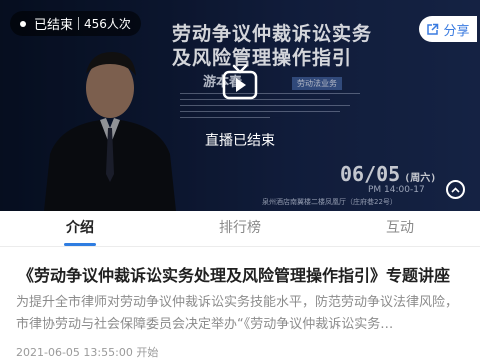 The height and width of the screenshot is (364, 480). I want to click on share-icon, so click(432, 29).